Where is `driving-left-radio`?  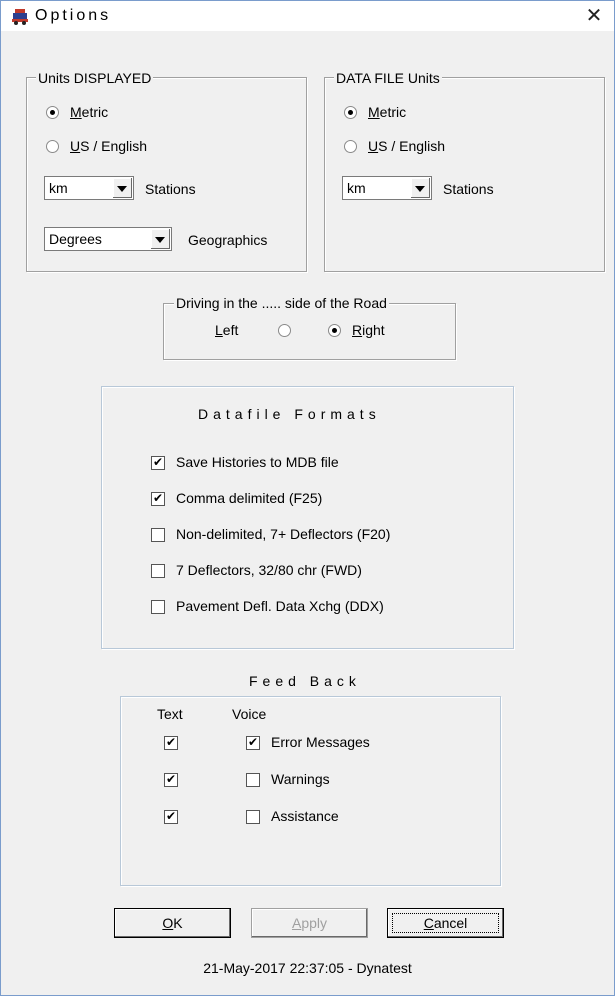 driving-left-radio is located at coordinates (284, 330).